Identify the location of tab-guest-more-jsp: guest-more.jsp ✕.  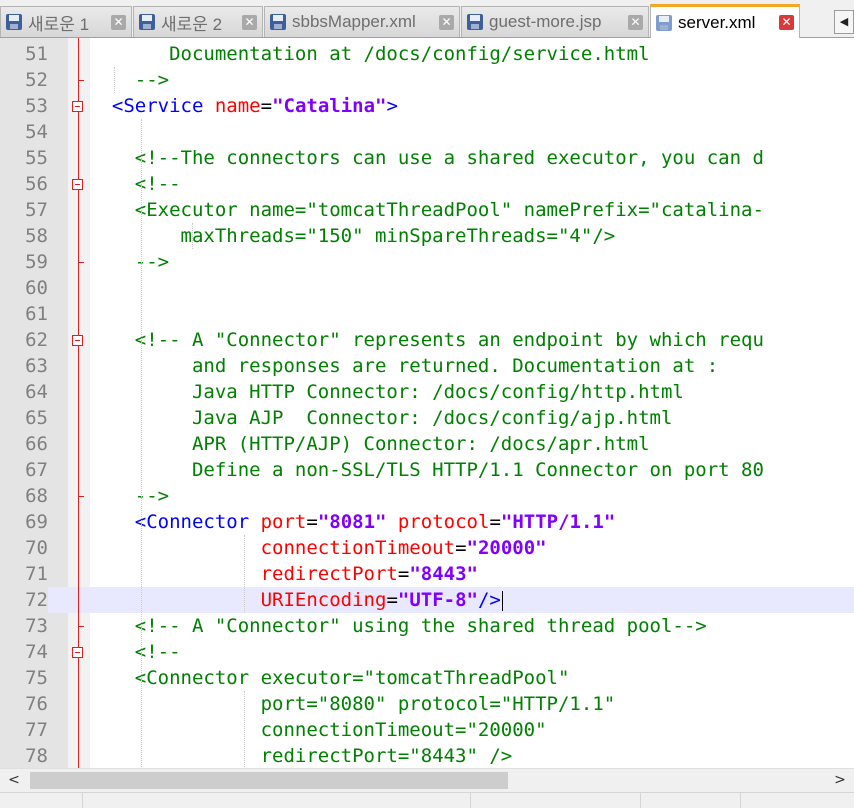
(555, 21).